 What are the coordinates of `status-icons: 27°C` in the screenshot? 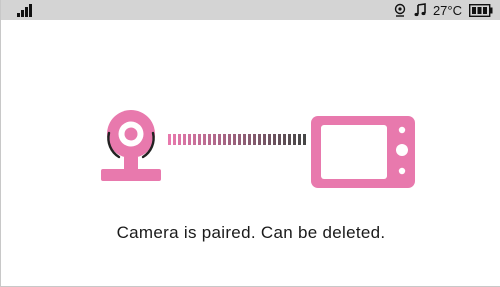 It's located at (443, 10).